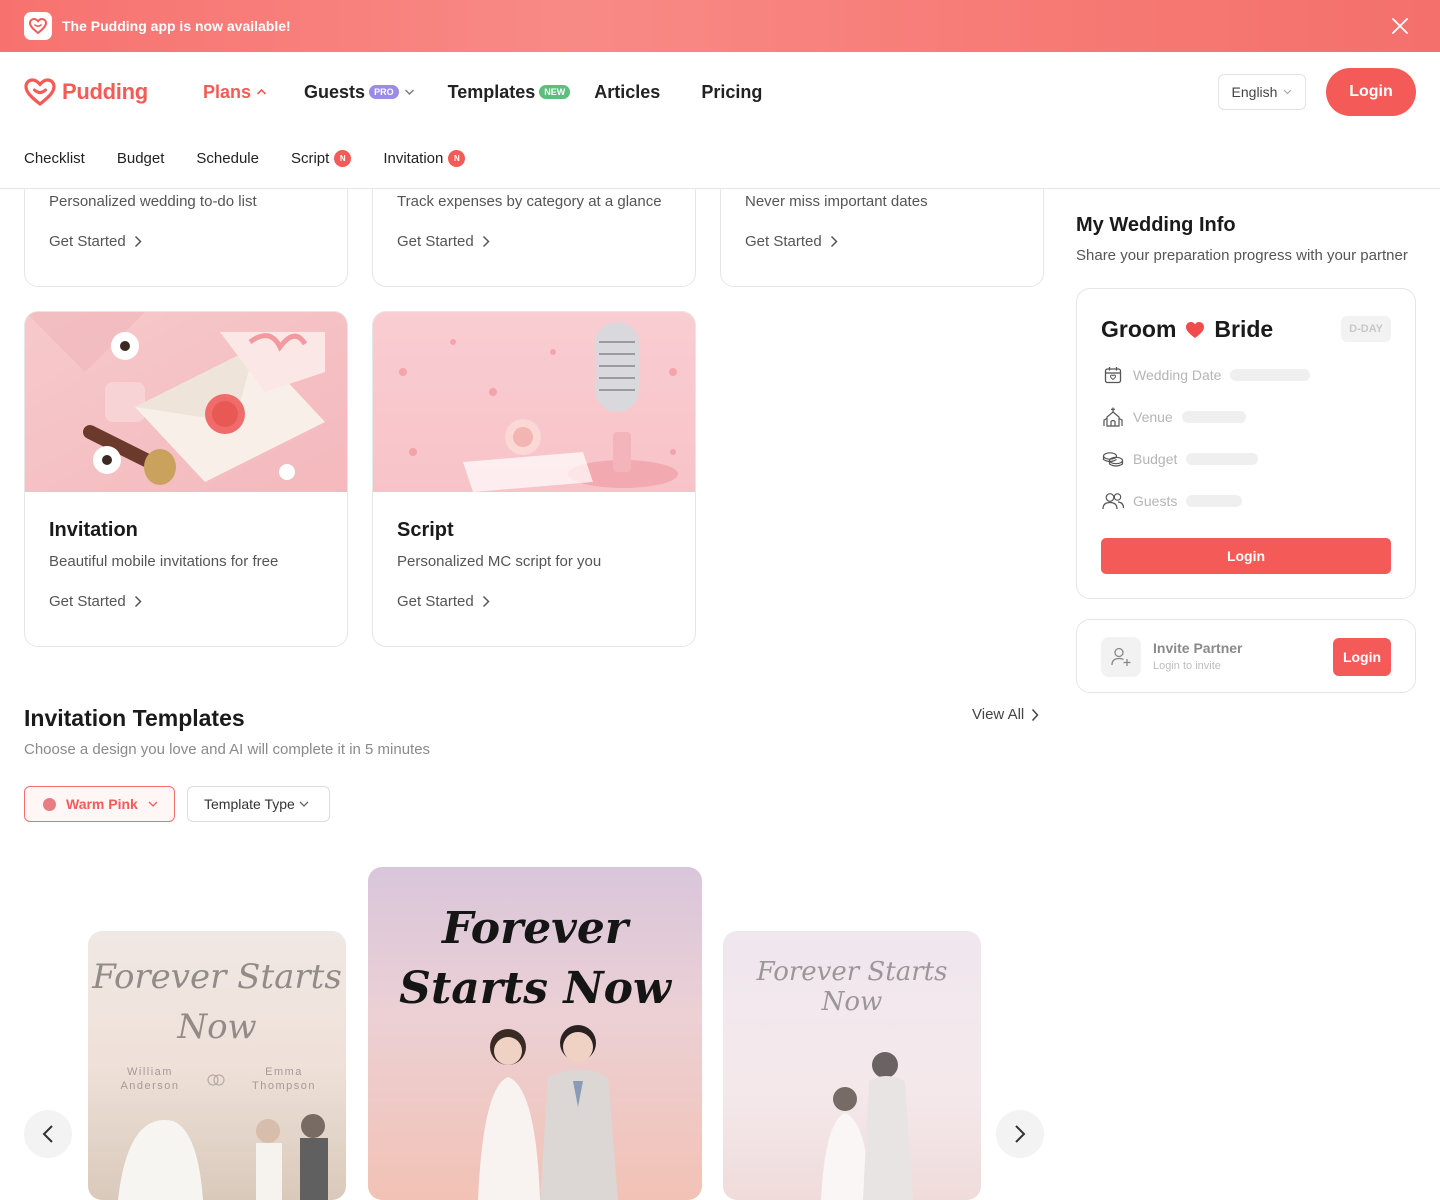 The image size is (1440, 1200). What do you see at coordinates (105, 91) in the screenshot?
I see `brand-name: Pudding` at bounding box center [105, 91].